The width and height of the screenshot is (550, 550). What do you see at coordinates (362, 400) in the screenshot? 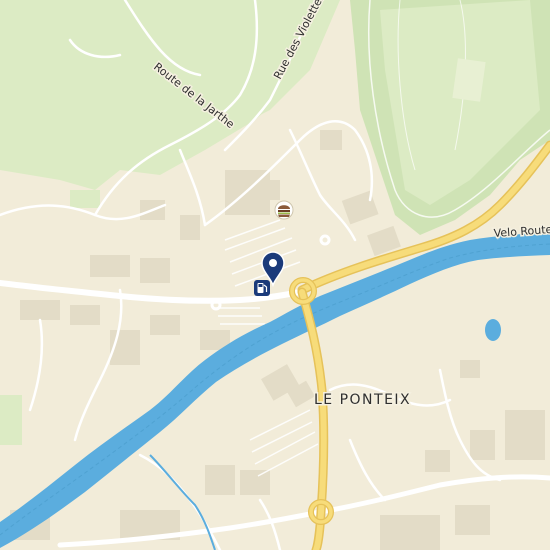
I see `place-label-le-ponteix: LE PONTEIX` at bounding box center [362, 400].